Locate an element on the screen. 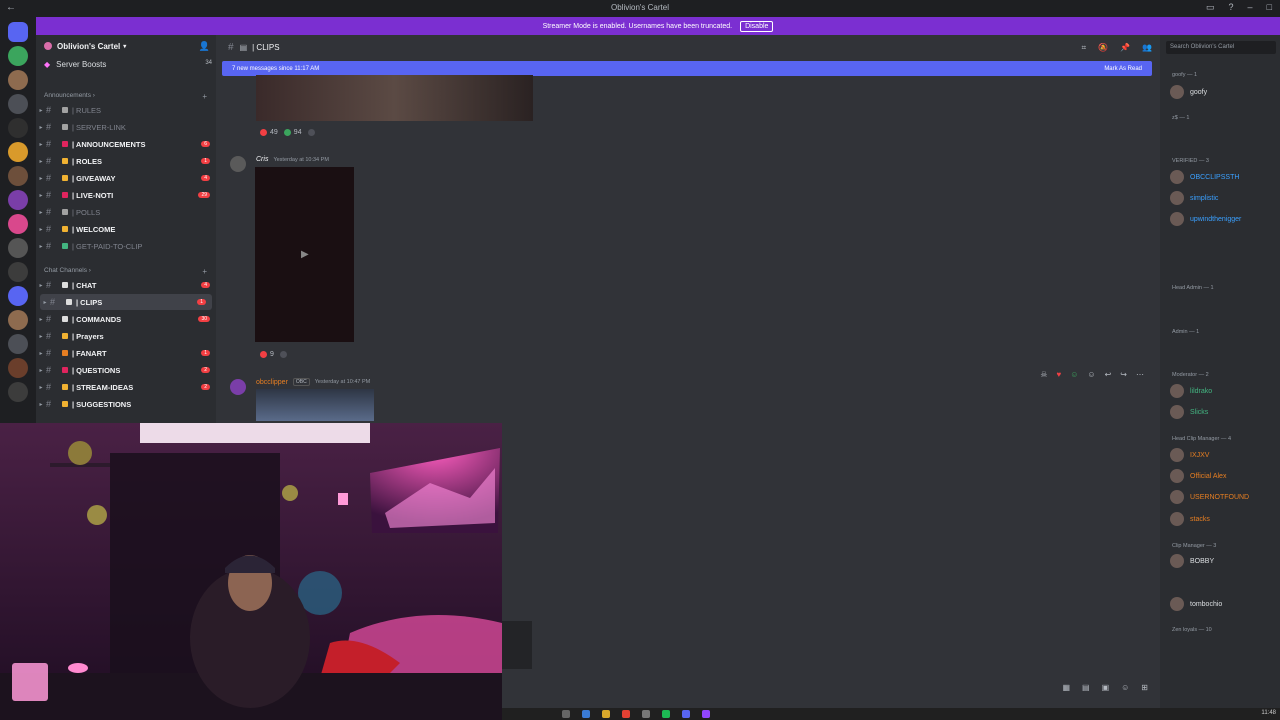 The image size is (1280, 720). member-item: USERNOTFOUND is located at coordinates (1209, 497).